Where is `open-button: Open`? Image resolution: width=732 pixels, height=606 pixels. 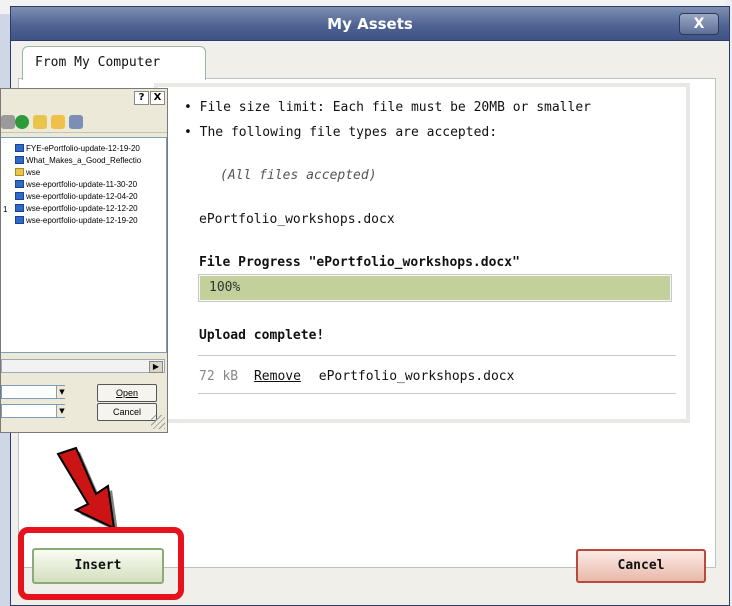 open-button: Open is located at coordinates (127, 393).